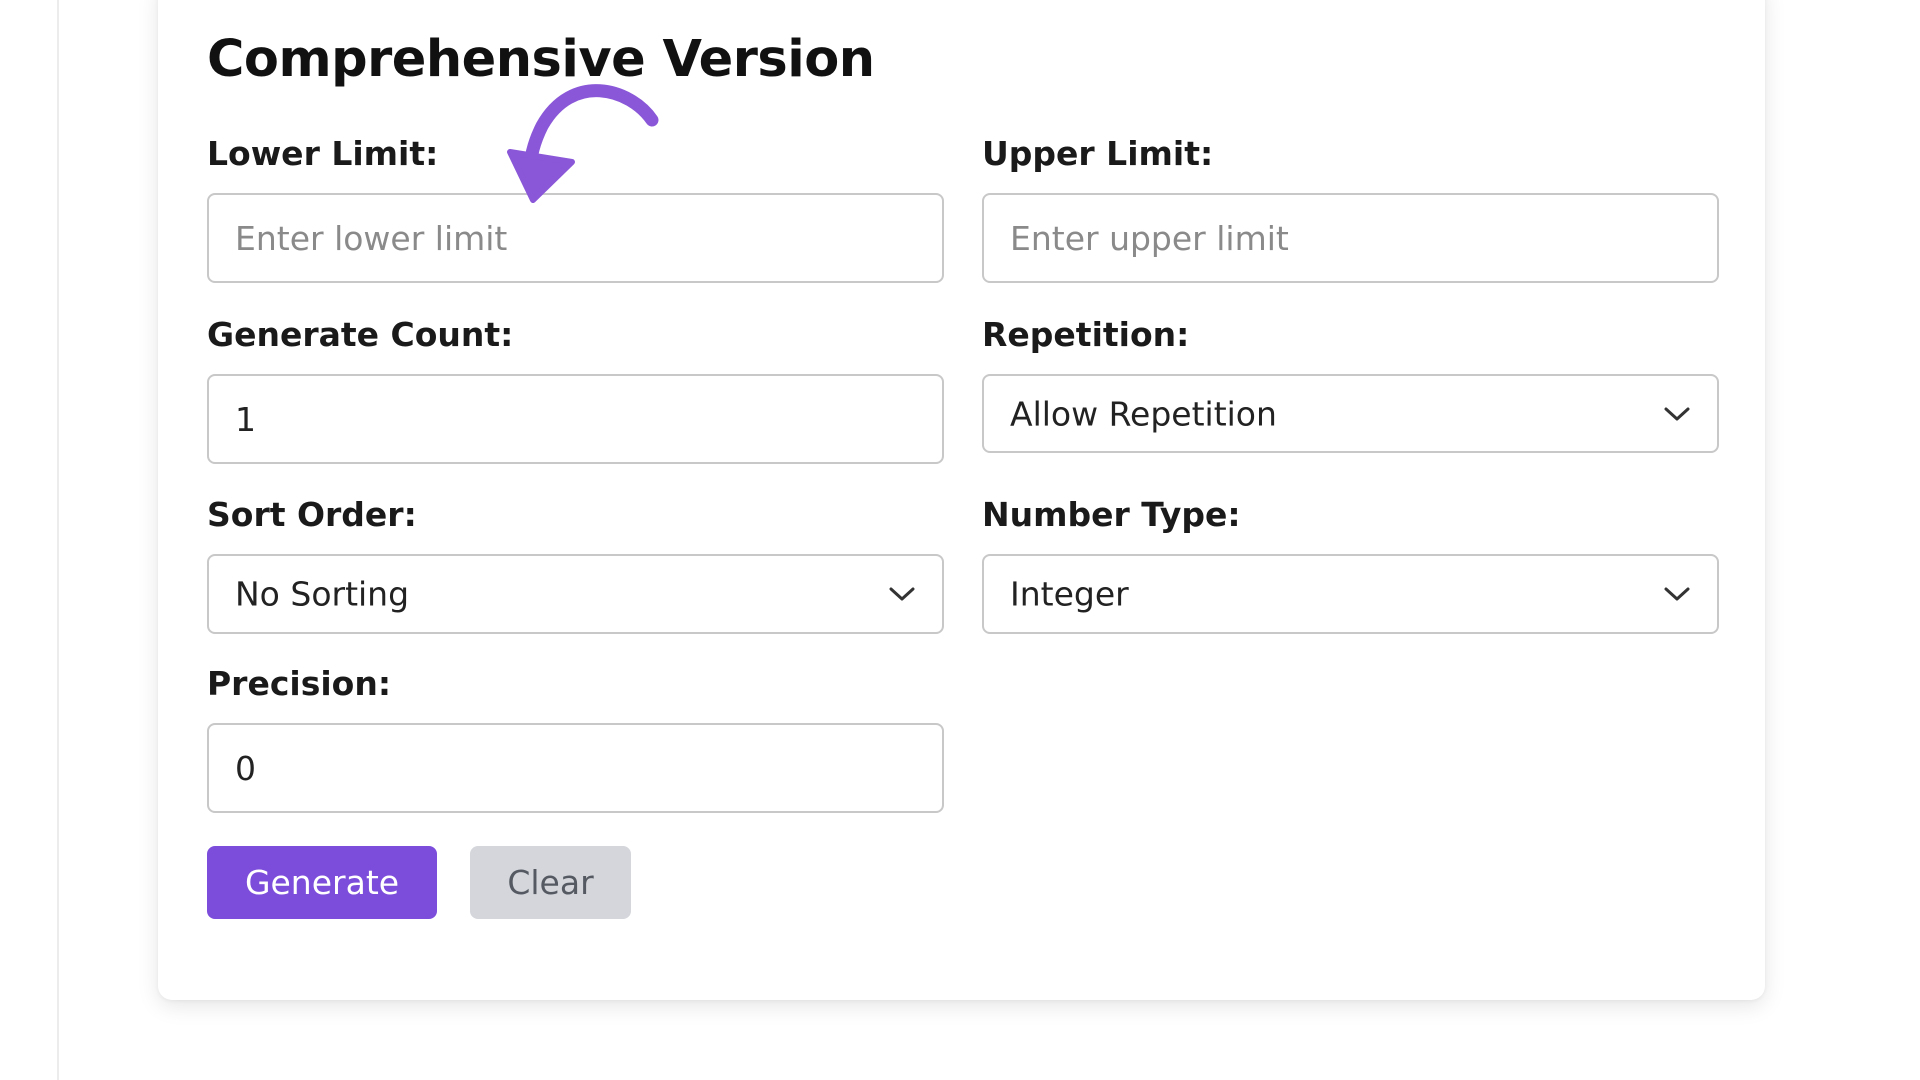 Image resolution: width=1920 pixels, height=1080 pixels. What do you see at coordinates (360, 334) in the screenshot?
I see `generate-count-label: Generate Count:` at bounding box center [360, 334].